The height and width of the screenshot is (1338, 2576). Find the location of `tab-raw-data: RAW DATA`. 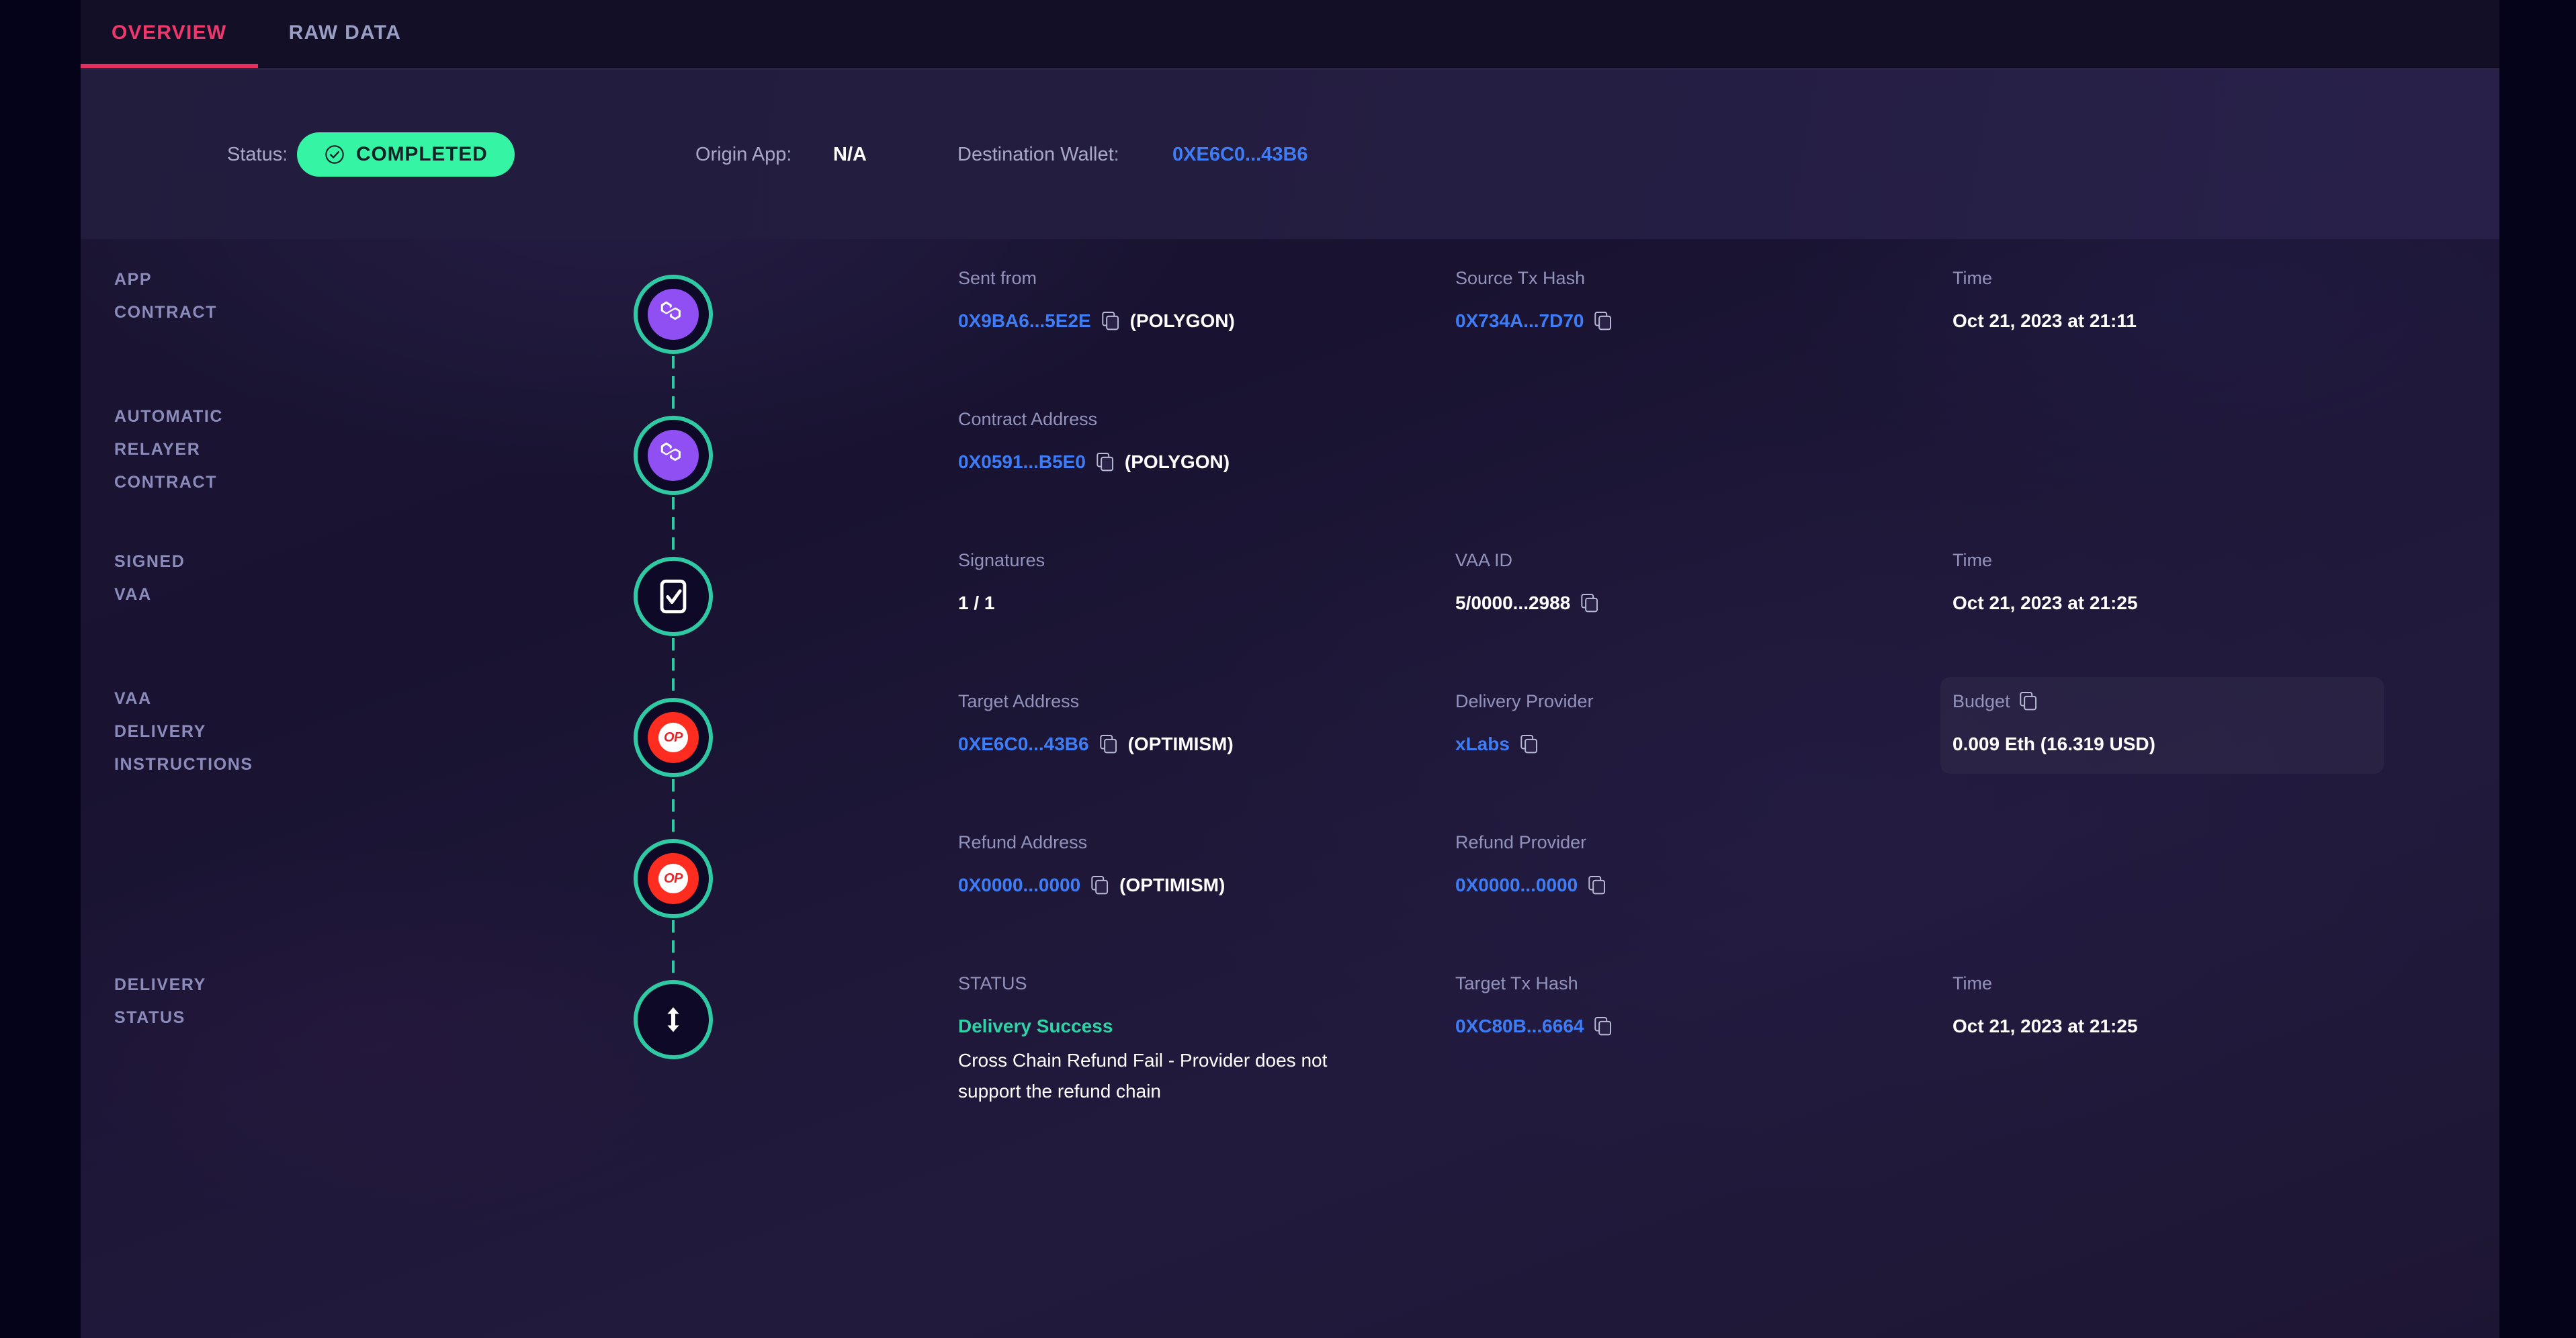

tab-raw-data: RAW DATA is located at coordinates (345, 34).